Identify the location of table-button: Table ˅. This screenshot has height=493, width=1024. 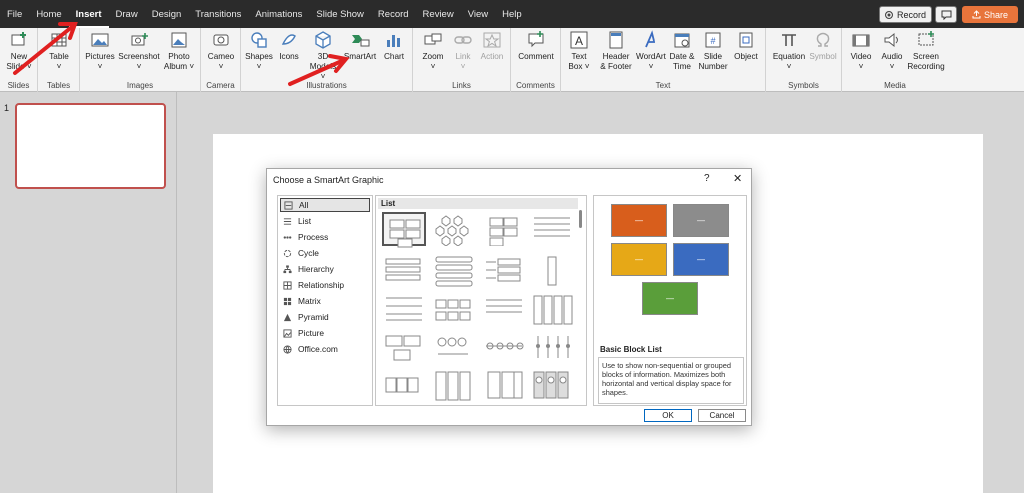
(59, 51).